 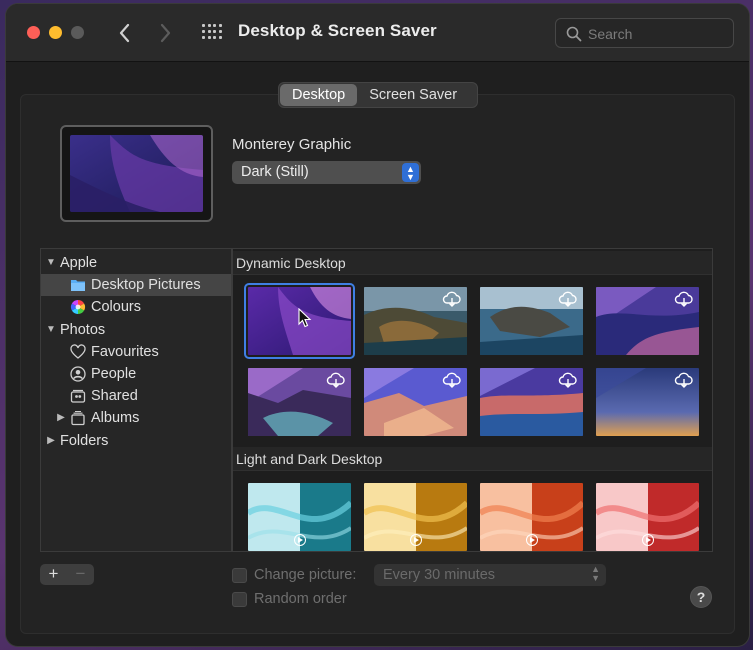 What do you see at coordinates (647, 517) in the screenshot?
I see `wallpaper-thumbnail-imac-red` at bounding box center [647, 517].